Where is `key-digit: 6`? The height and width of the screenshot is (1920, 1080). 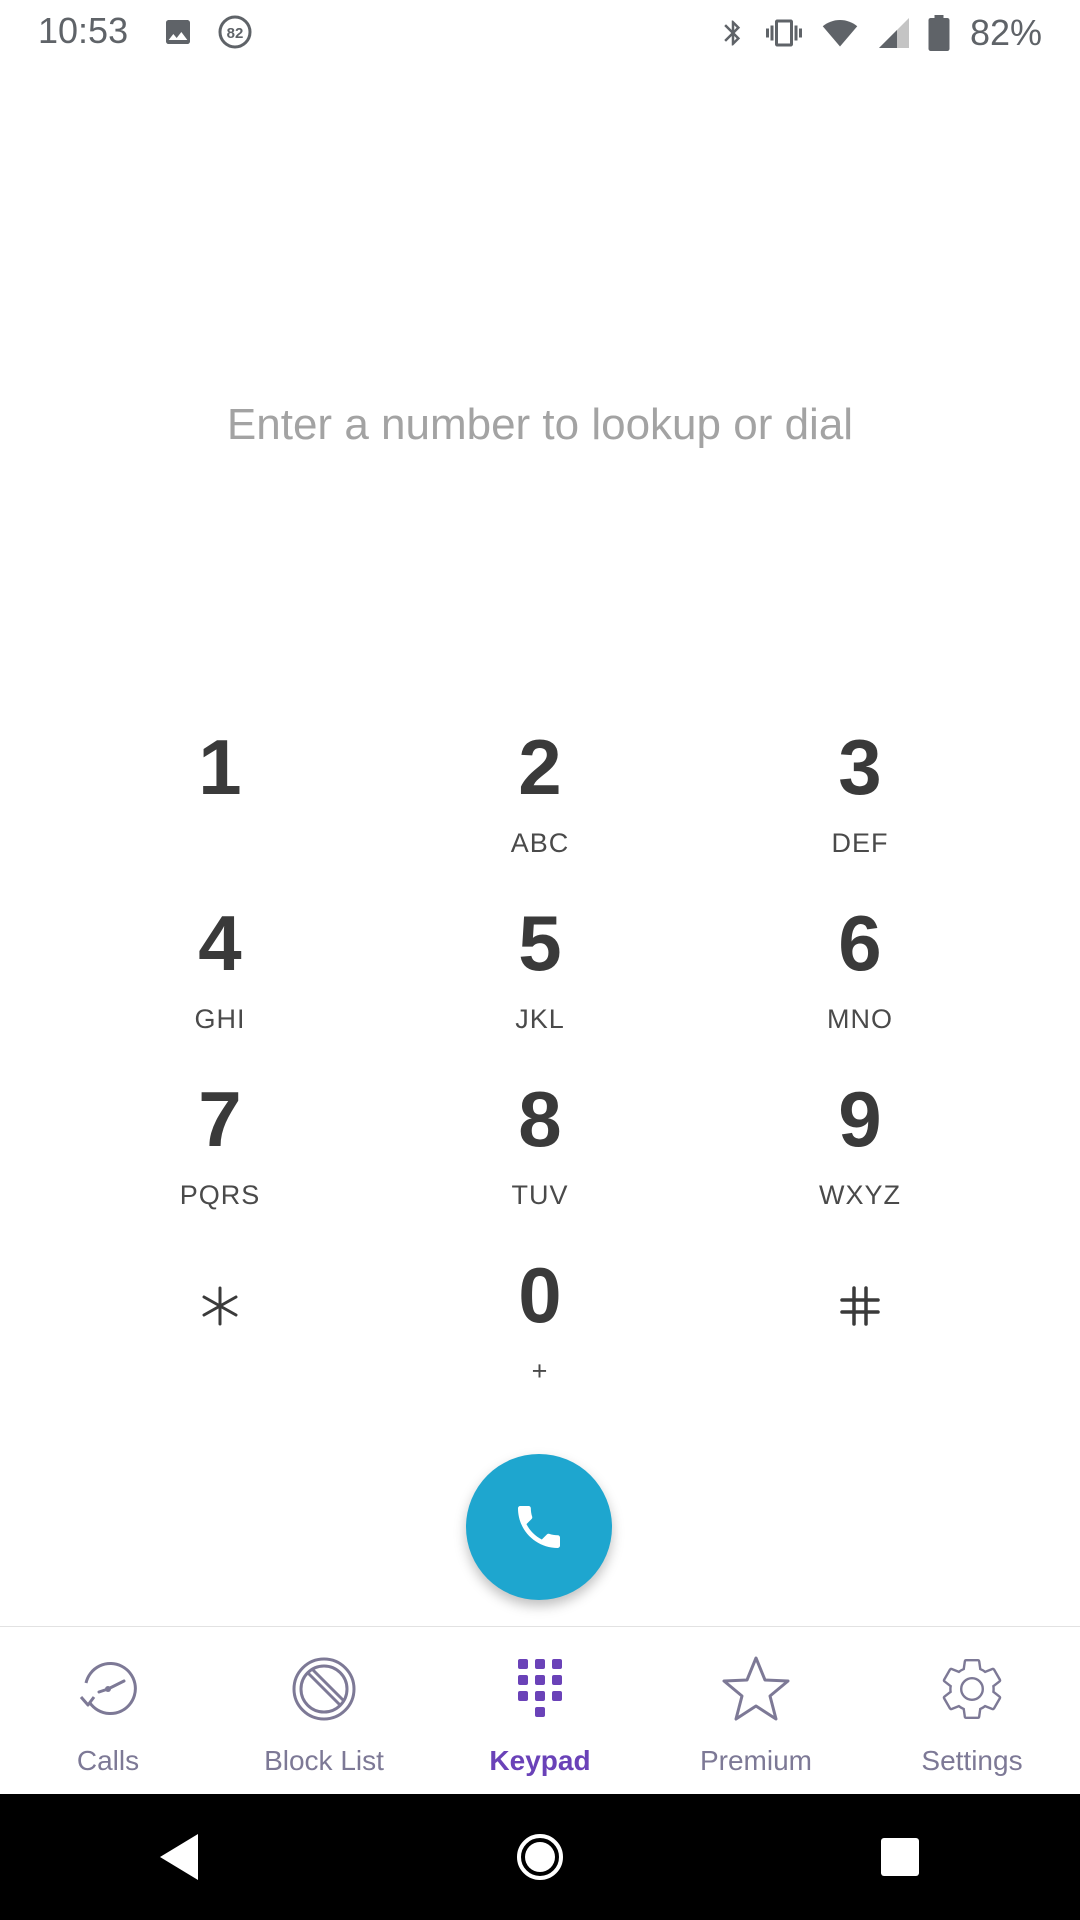
key-digit: 6 is located at coordinates (860, 943).